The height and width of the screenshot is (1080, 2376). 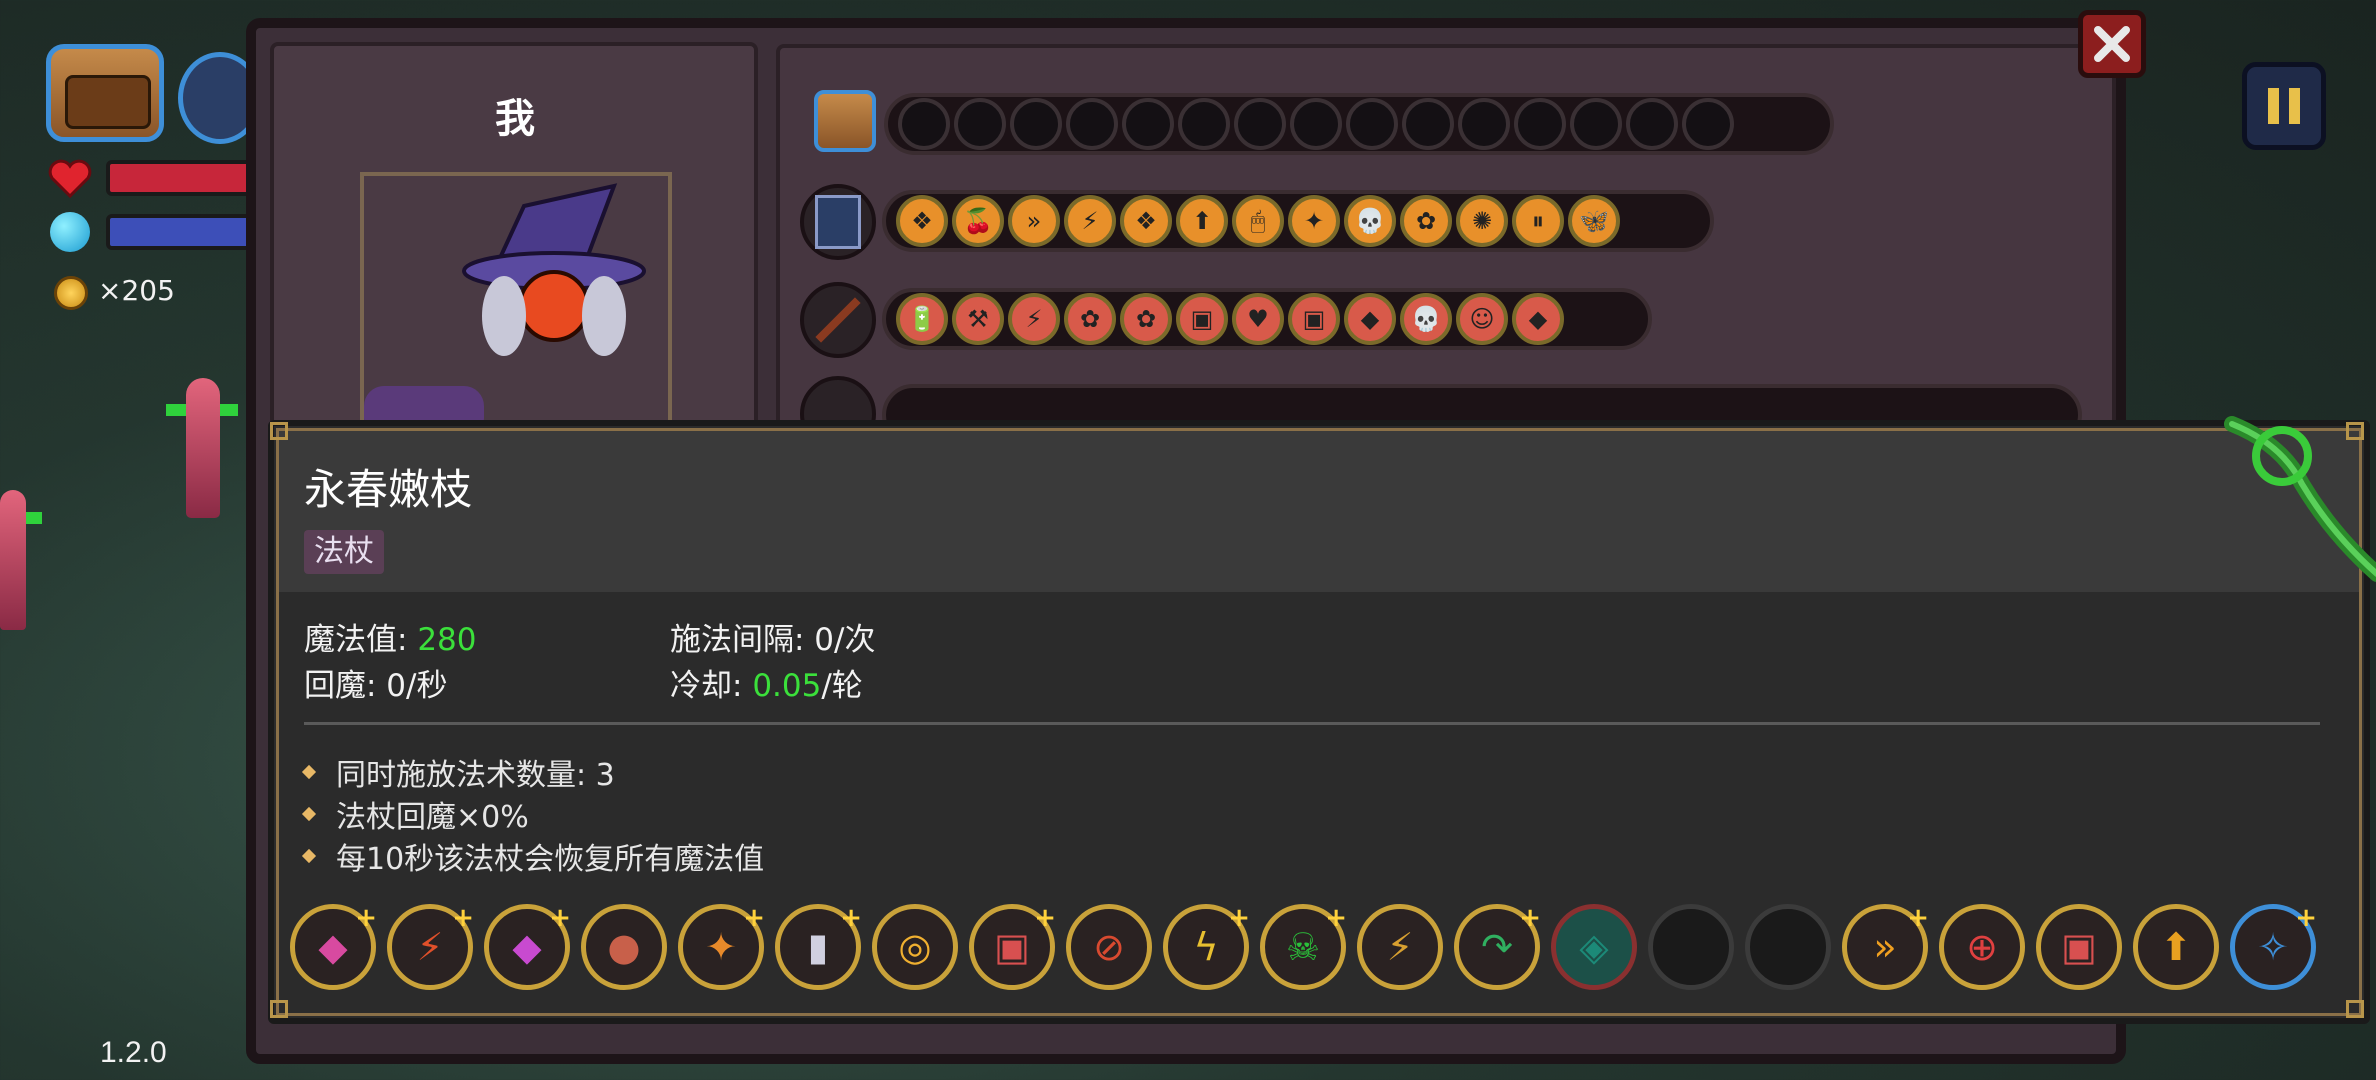 I want to click on bullet-item: 法杖回魔×0%, so click(x=415, y=814).